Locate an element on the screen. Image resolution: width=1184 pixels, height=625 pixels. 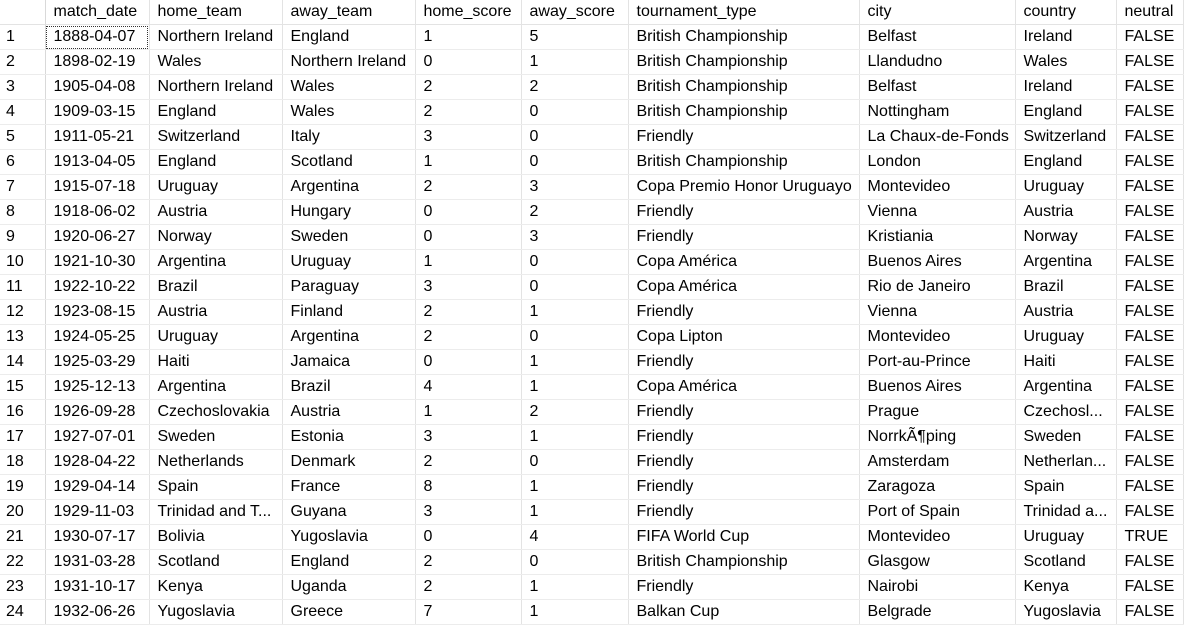
home-team-cell: Sweden is located at coordinates (216, 437).